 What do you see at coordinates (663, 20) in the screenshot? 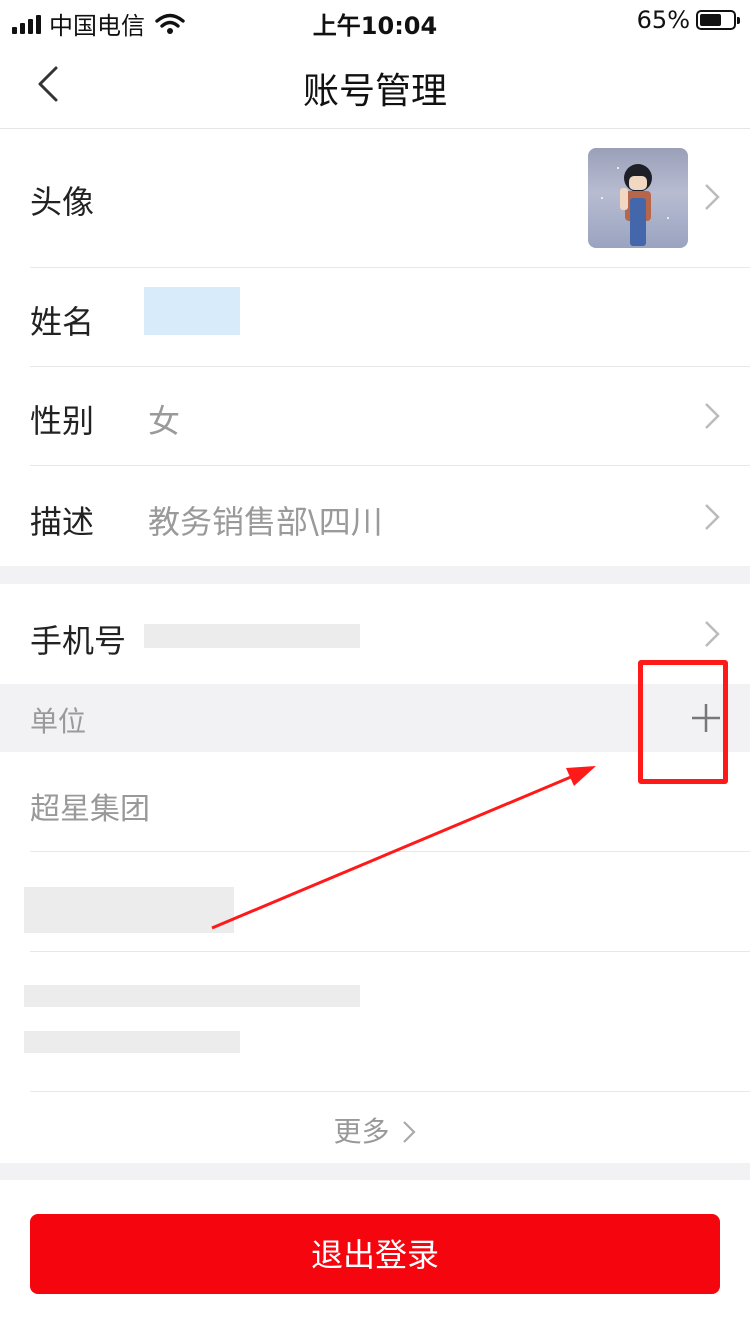
I see `battery-percent: 65%` at bounding box center [663, 20].